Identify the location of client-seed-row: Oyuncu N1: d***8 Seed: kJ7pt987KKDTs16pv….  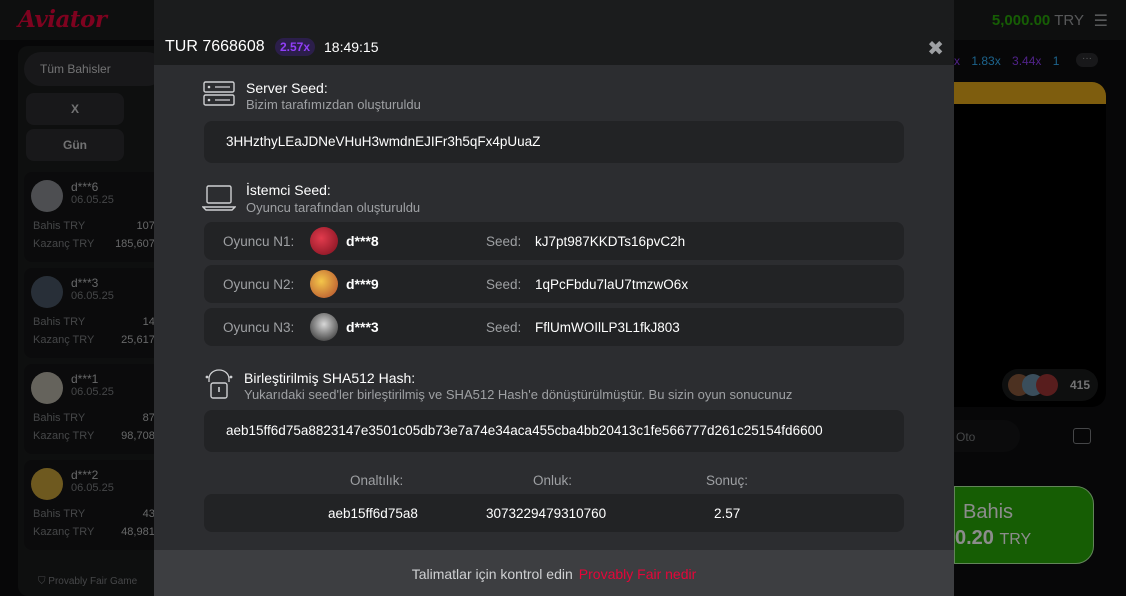
(554, 241).